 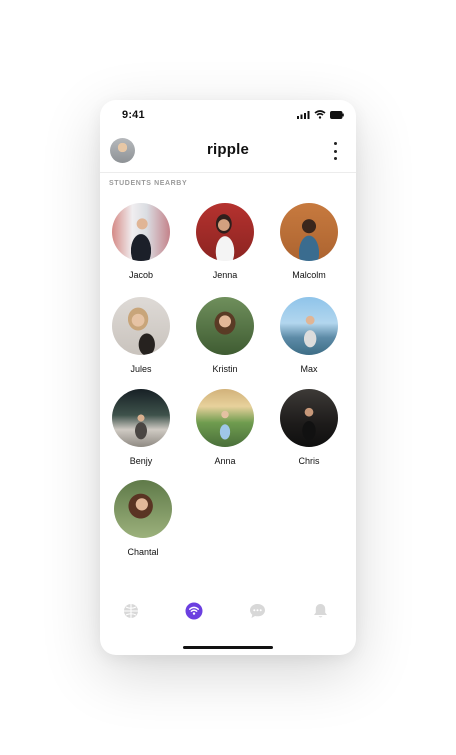 I want to click on student-name: Kristin, so click(x=225, y=369).